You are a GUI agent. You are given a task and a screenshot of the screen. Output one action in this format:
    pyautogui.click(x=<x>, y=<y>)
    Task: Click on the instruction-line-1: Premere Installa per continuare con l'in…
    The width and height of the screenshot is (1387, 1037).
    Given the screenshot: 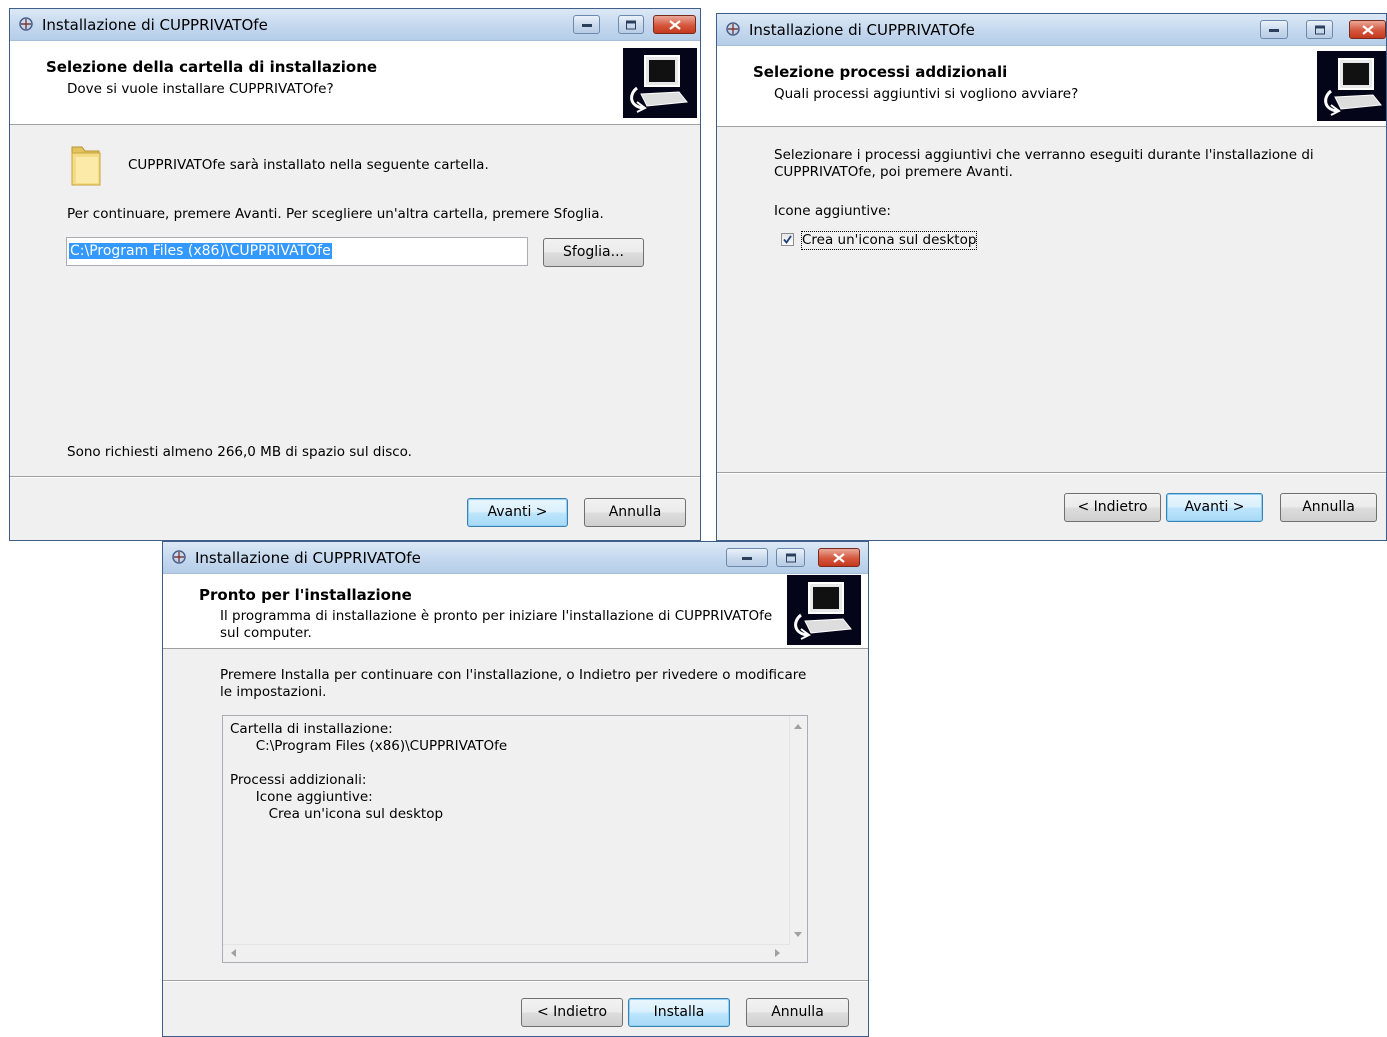 What is the action you would take?
    pyautogui.click(x=513, y=675)
    